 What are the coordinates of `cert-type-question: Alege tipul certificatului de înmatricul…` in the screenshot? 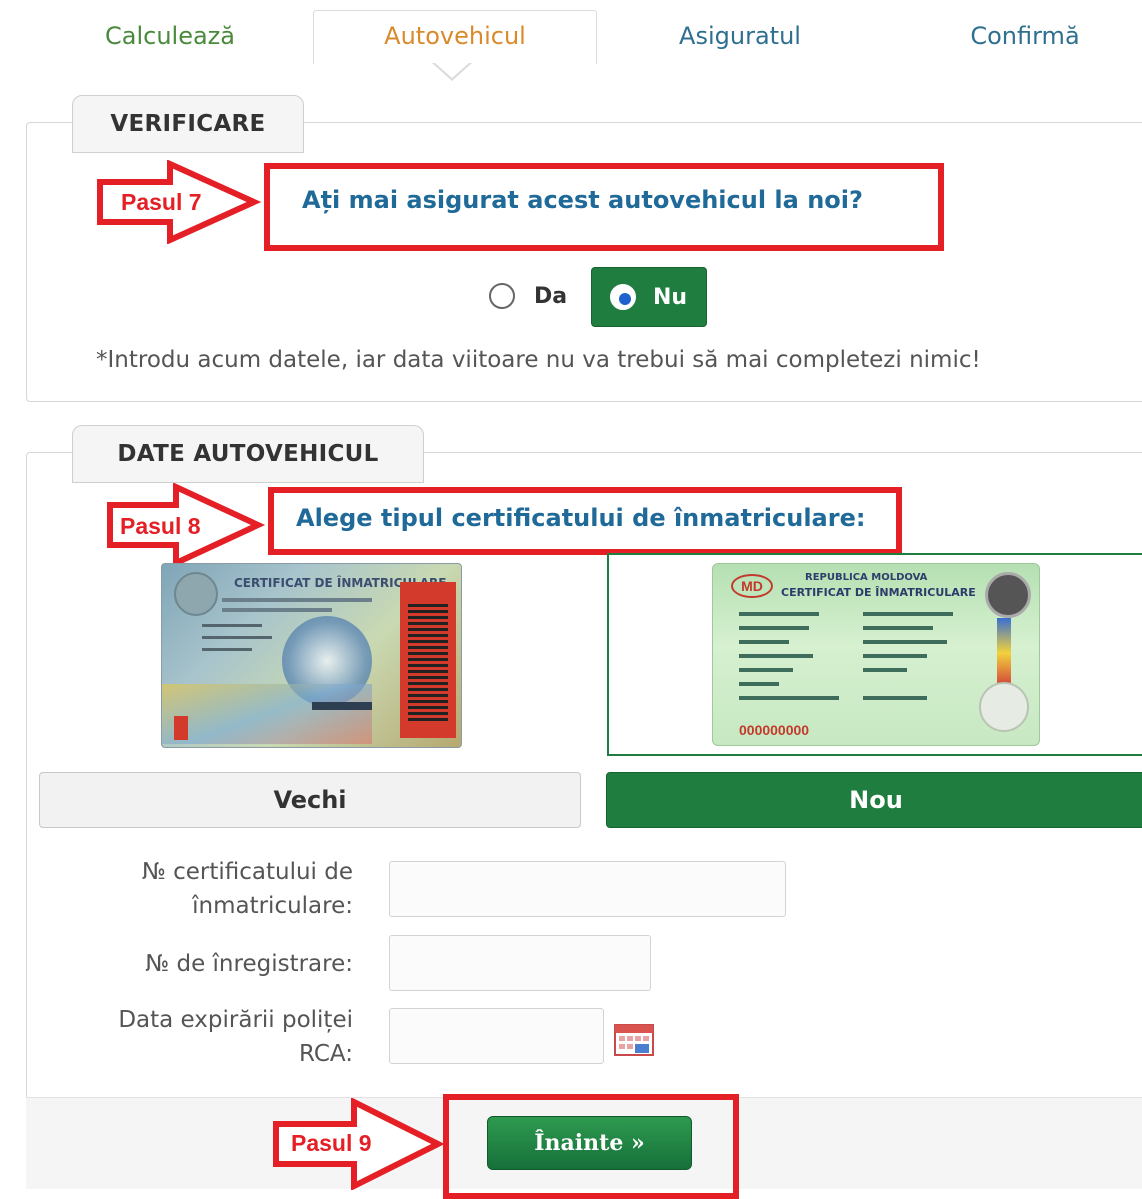 It's located at (581, 518).